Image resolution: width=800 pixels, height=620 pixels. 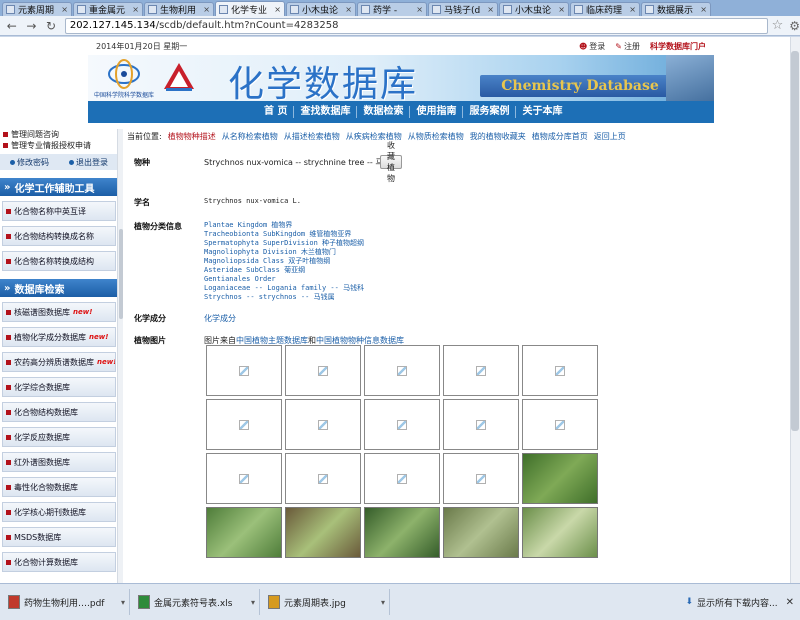 What do you see at coordinates (59, 562) in the screenshot?
I see `db-link: 化合物计算数据库` at bounding box center [59, 562].